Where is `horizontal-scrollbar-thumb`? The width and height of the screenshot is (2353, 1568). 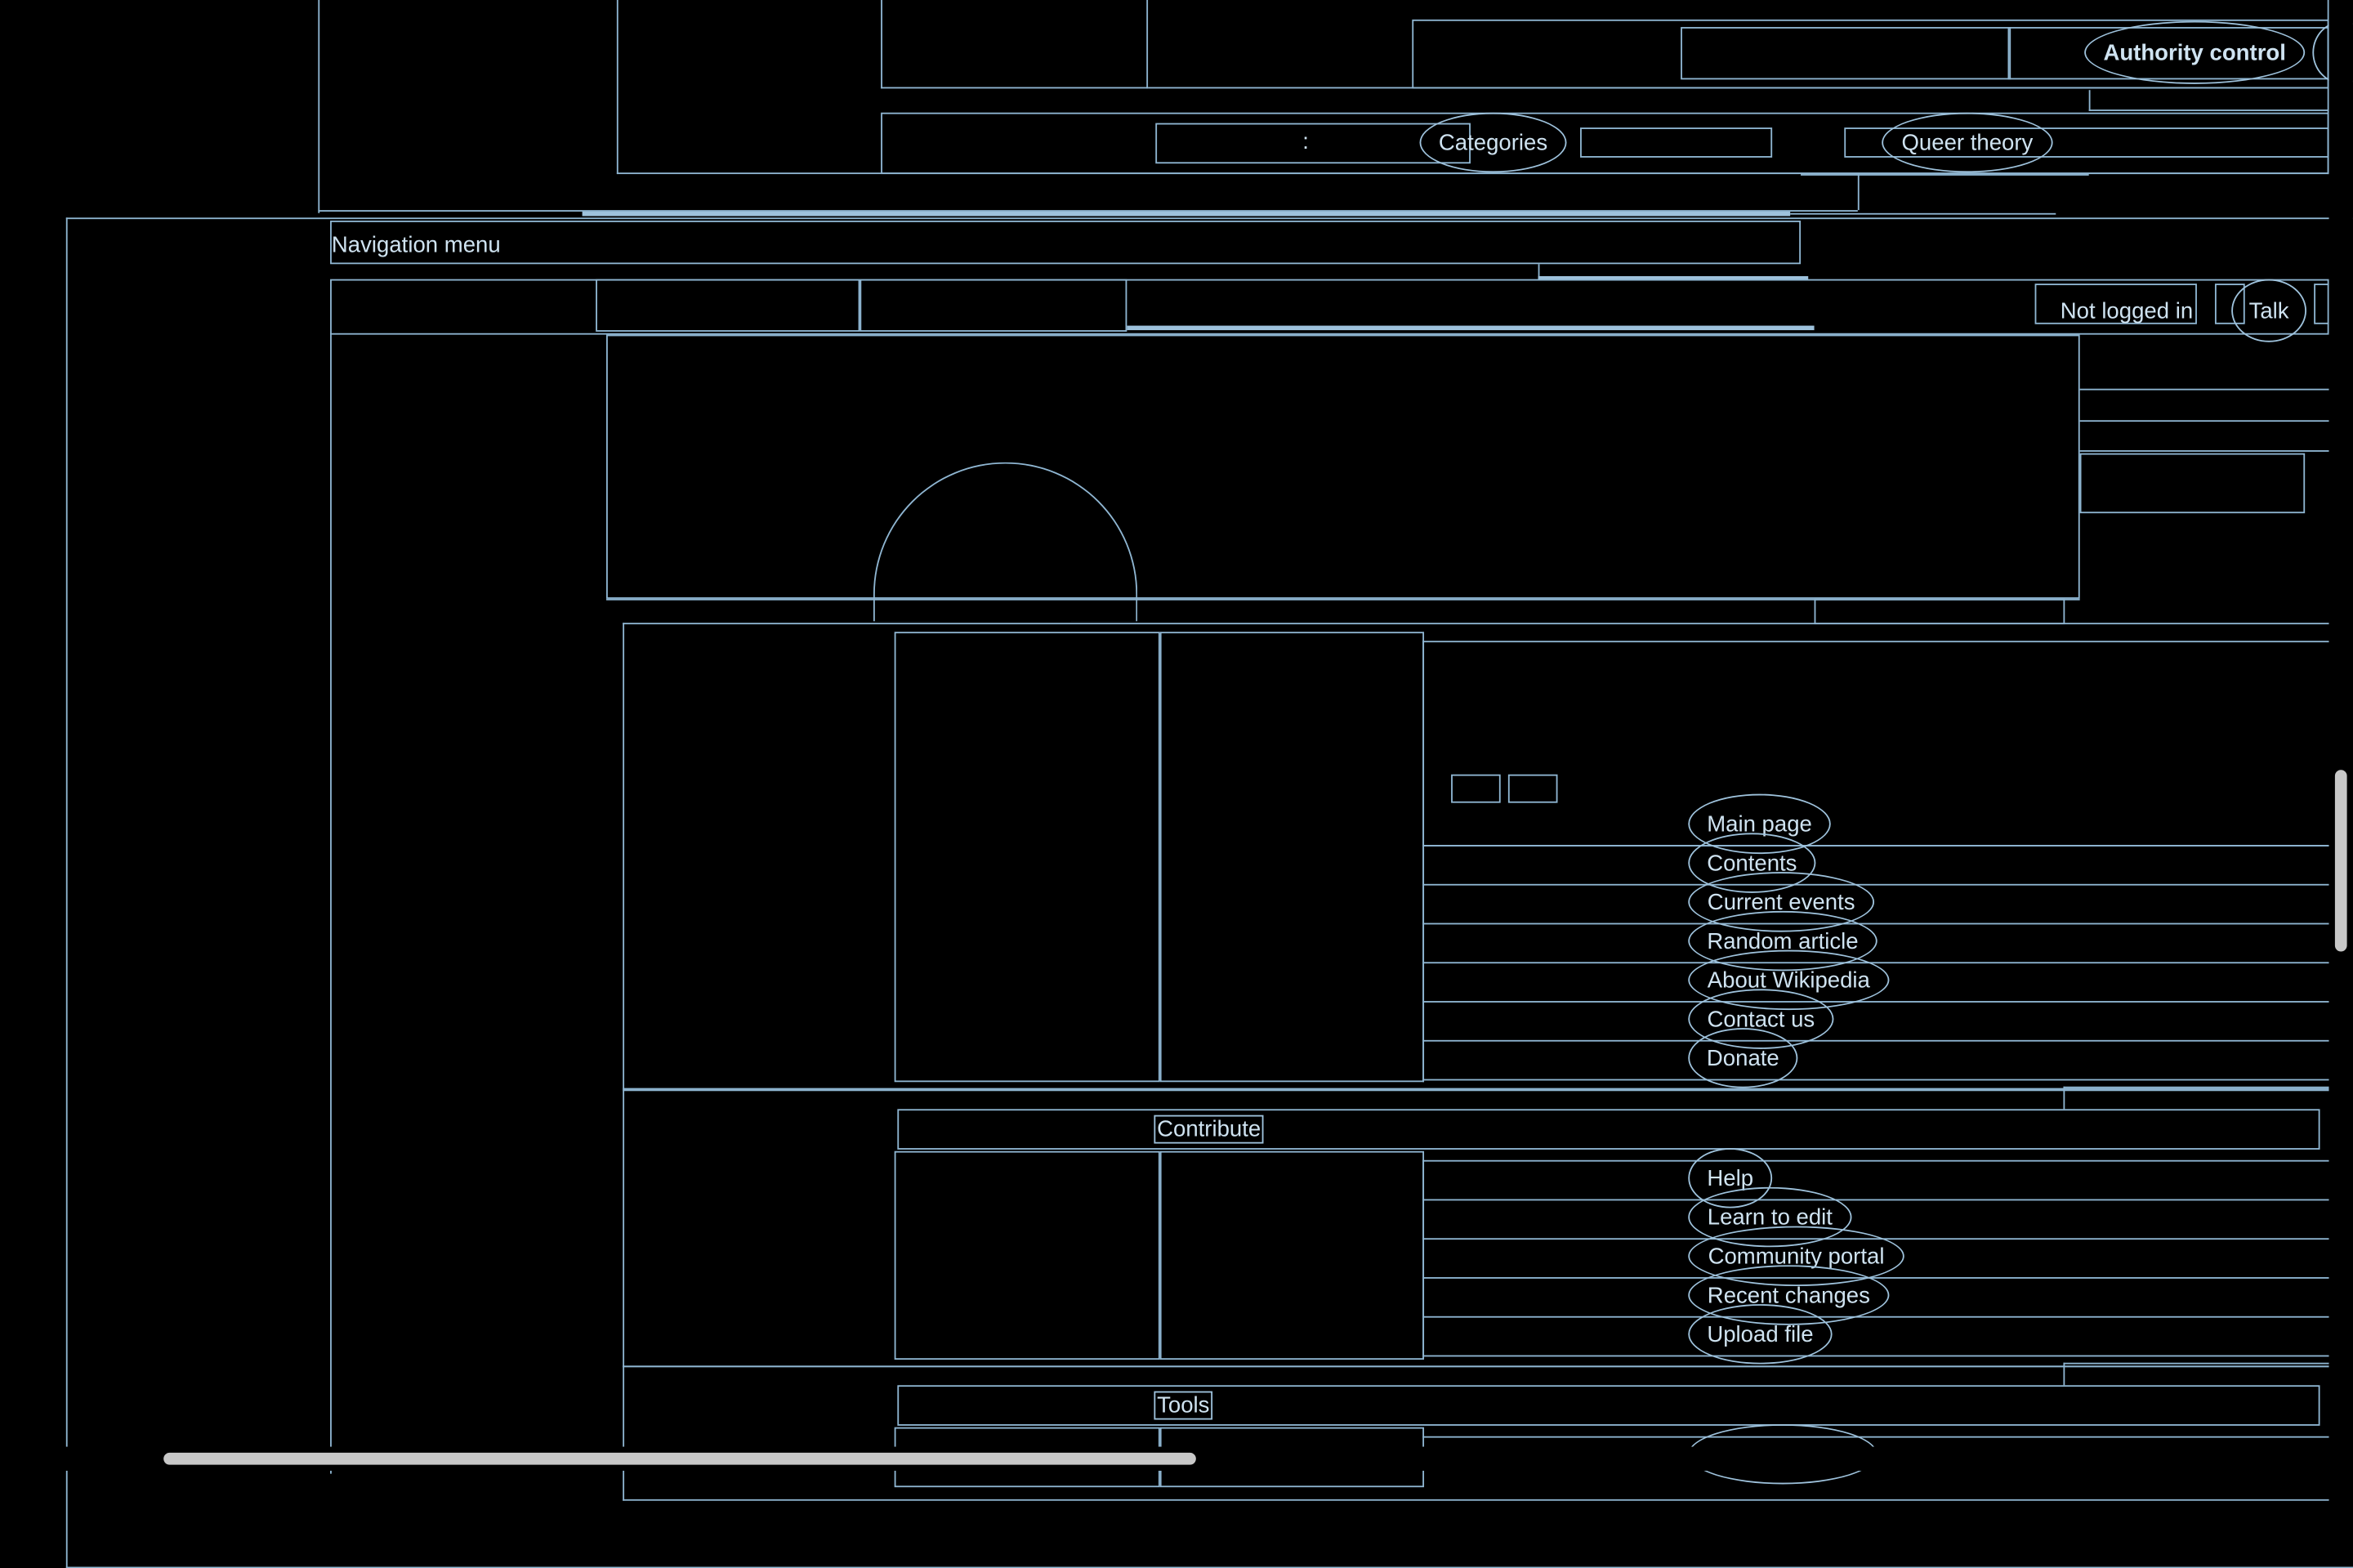
horizontal-scrollbar-thumb is located at coordinates (679, 1458).